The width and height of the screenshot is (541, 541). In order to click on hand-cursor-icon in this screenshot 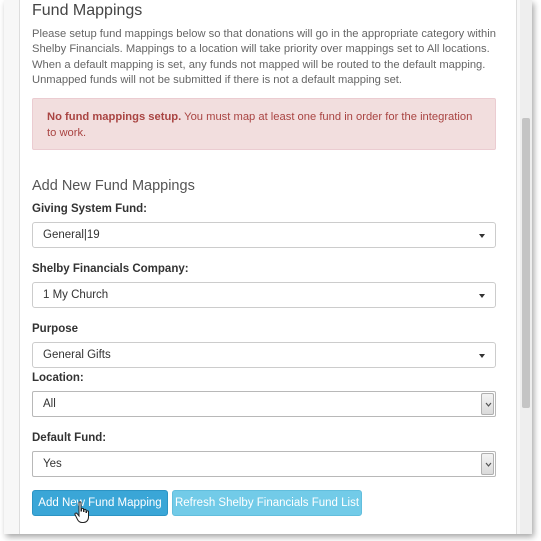, I will do `click(81, 512)`.